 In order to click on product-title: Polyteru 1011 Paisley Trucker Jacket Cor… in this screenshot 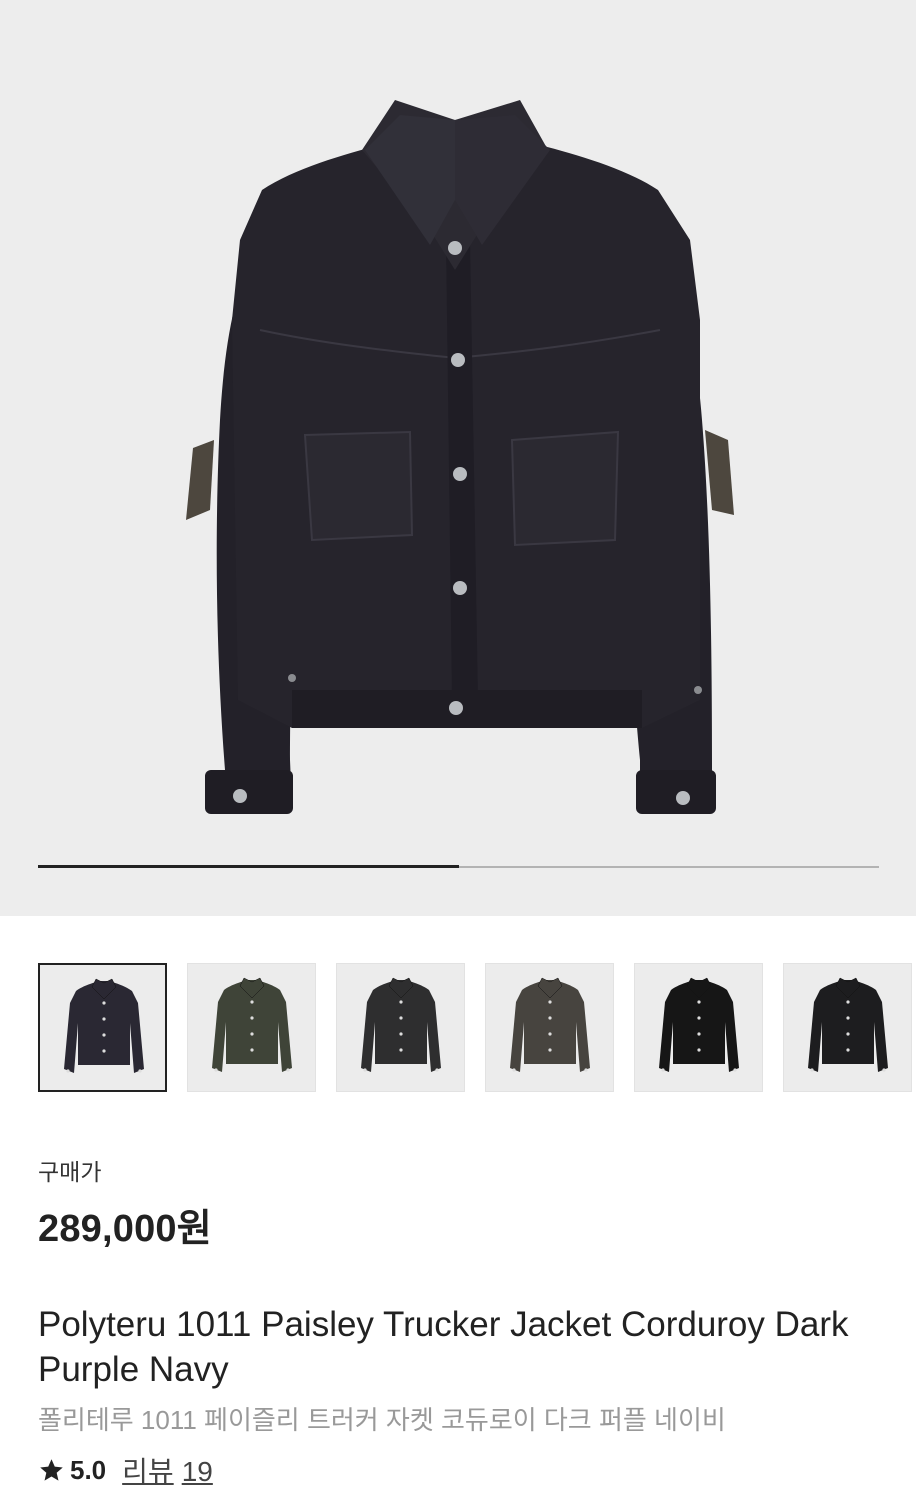, I will do `click(443, 1347)`.